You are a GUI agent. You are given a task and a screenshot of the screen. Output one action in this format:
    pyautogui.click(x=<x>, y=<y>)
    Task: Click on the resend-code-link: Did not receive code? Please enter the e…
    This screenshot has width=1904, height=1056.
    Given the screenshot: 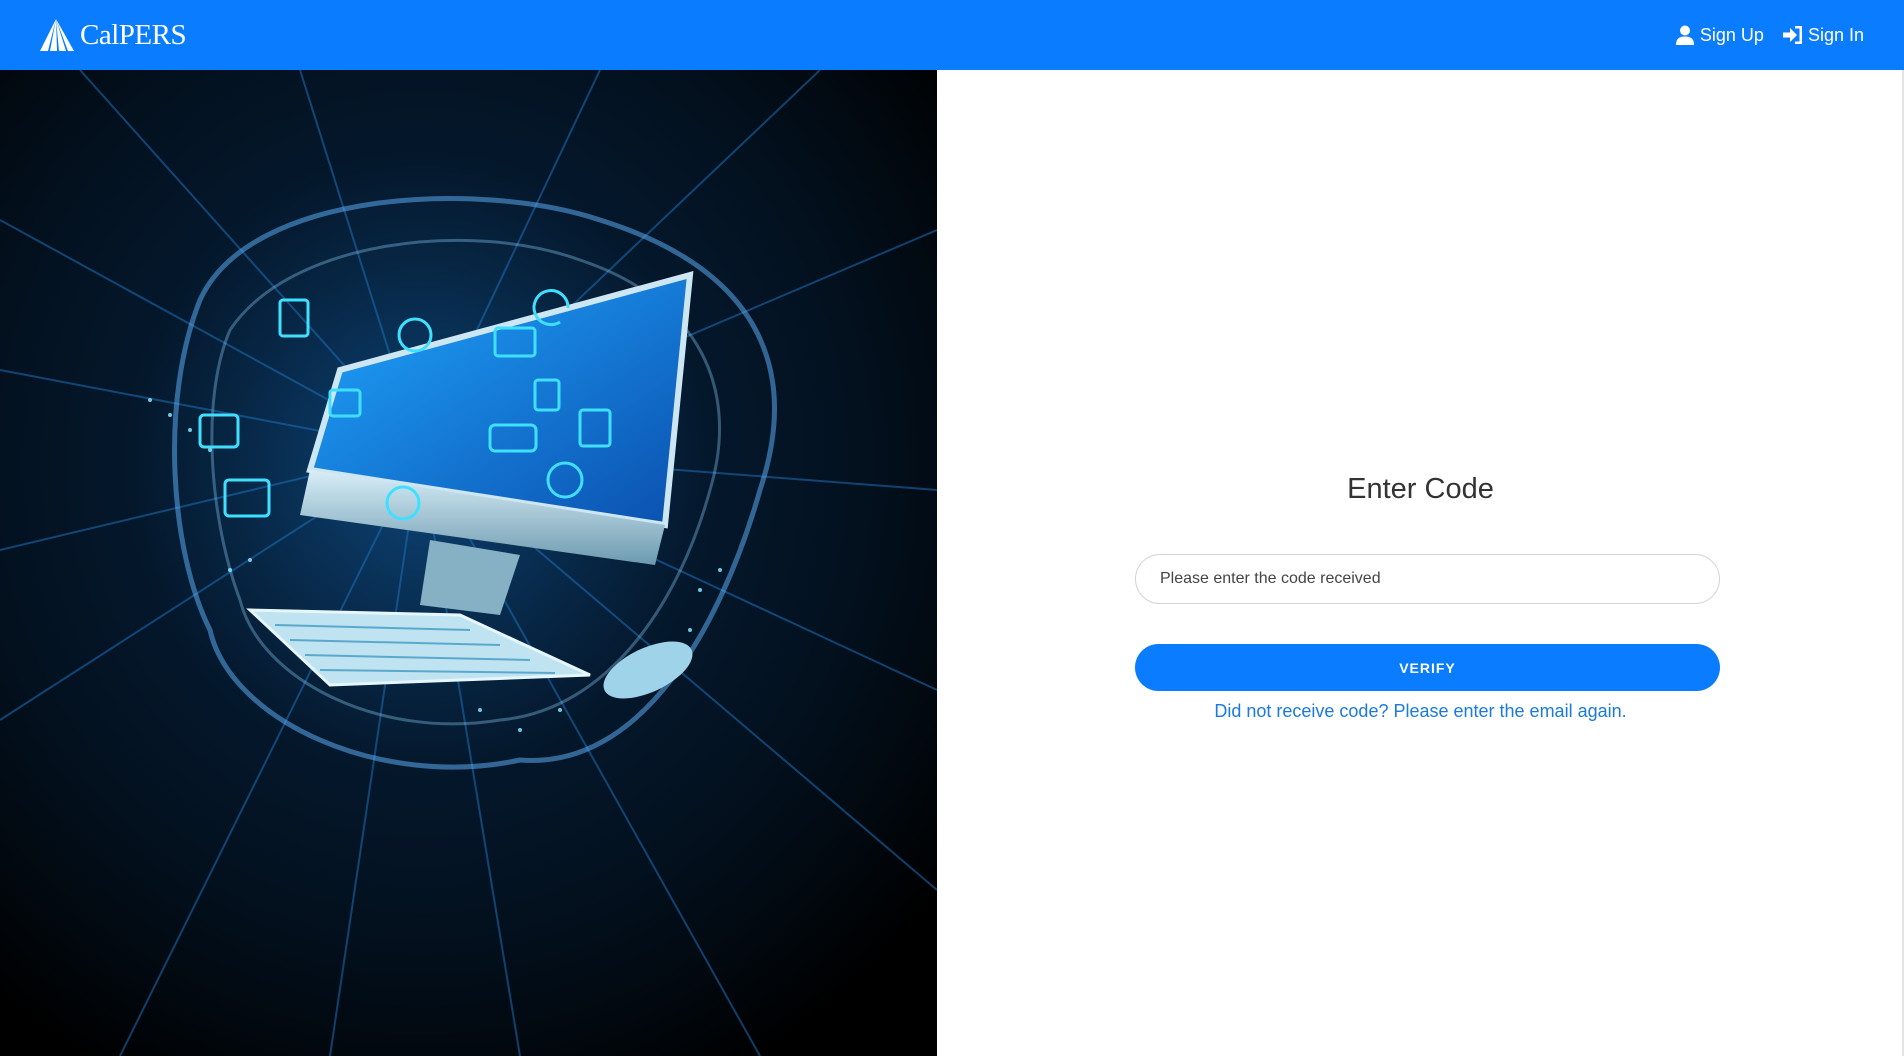 What is the action you would take?
    pyautogui.click(x=1420, y=711)
    